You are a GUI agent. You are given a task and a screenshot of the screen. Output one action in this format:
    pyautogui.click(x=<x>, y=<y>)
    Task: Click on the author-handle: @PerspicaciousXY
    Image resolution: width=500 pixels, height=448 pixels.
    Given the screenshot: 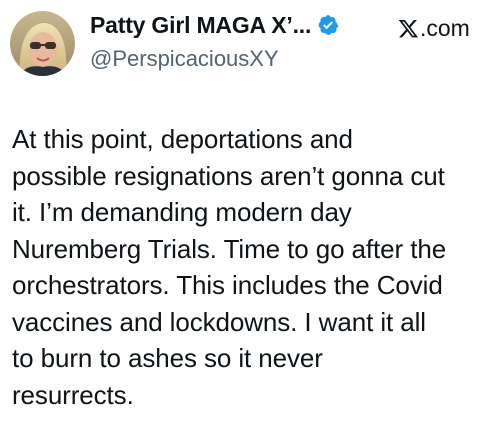 What is the action you would take?
    pyautogui.click(x=184, y=59)
    